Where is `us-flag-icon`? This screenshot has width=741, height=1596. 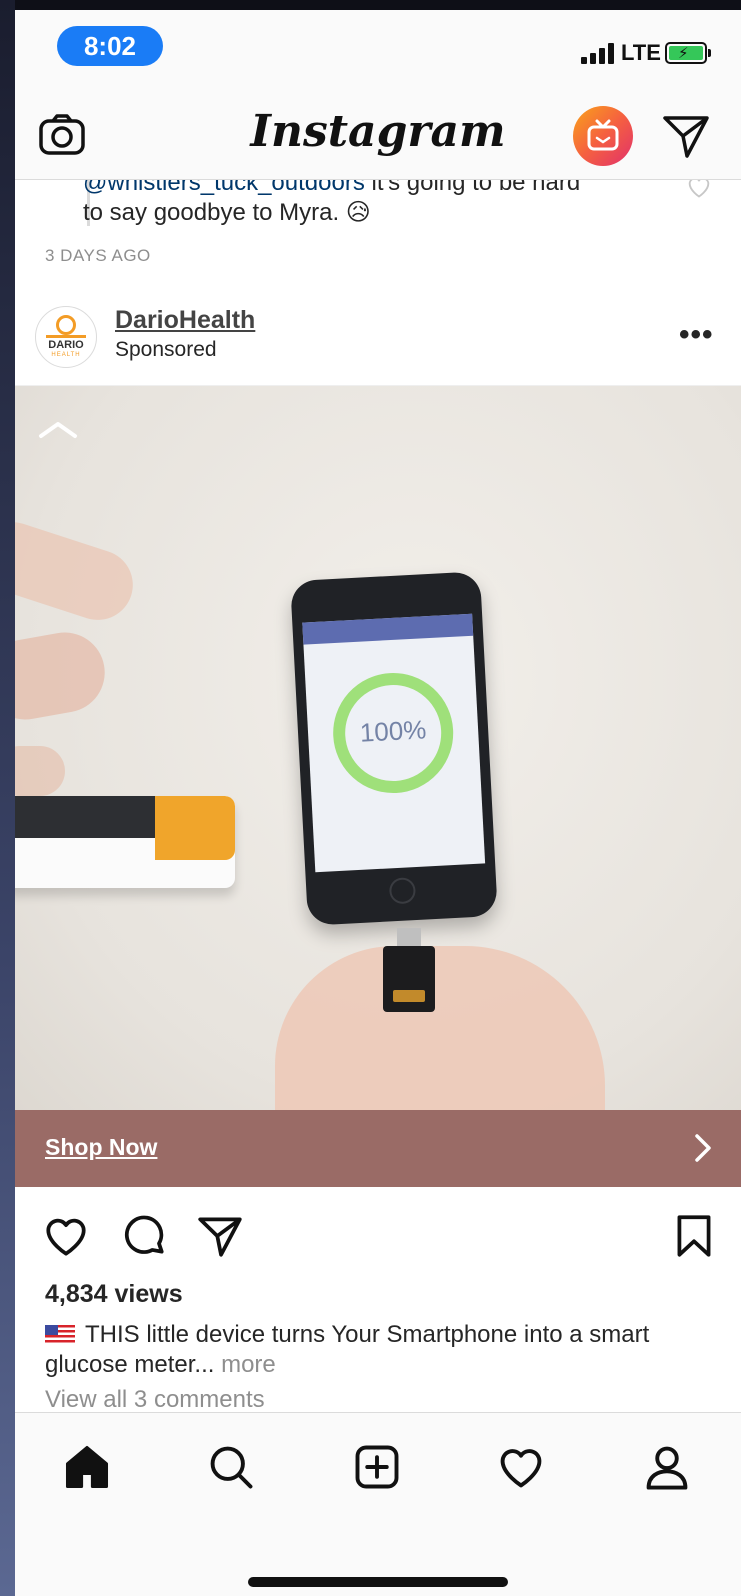 us-flag-icon is located at coordinates (60, 1334).